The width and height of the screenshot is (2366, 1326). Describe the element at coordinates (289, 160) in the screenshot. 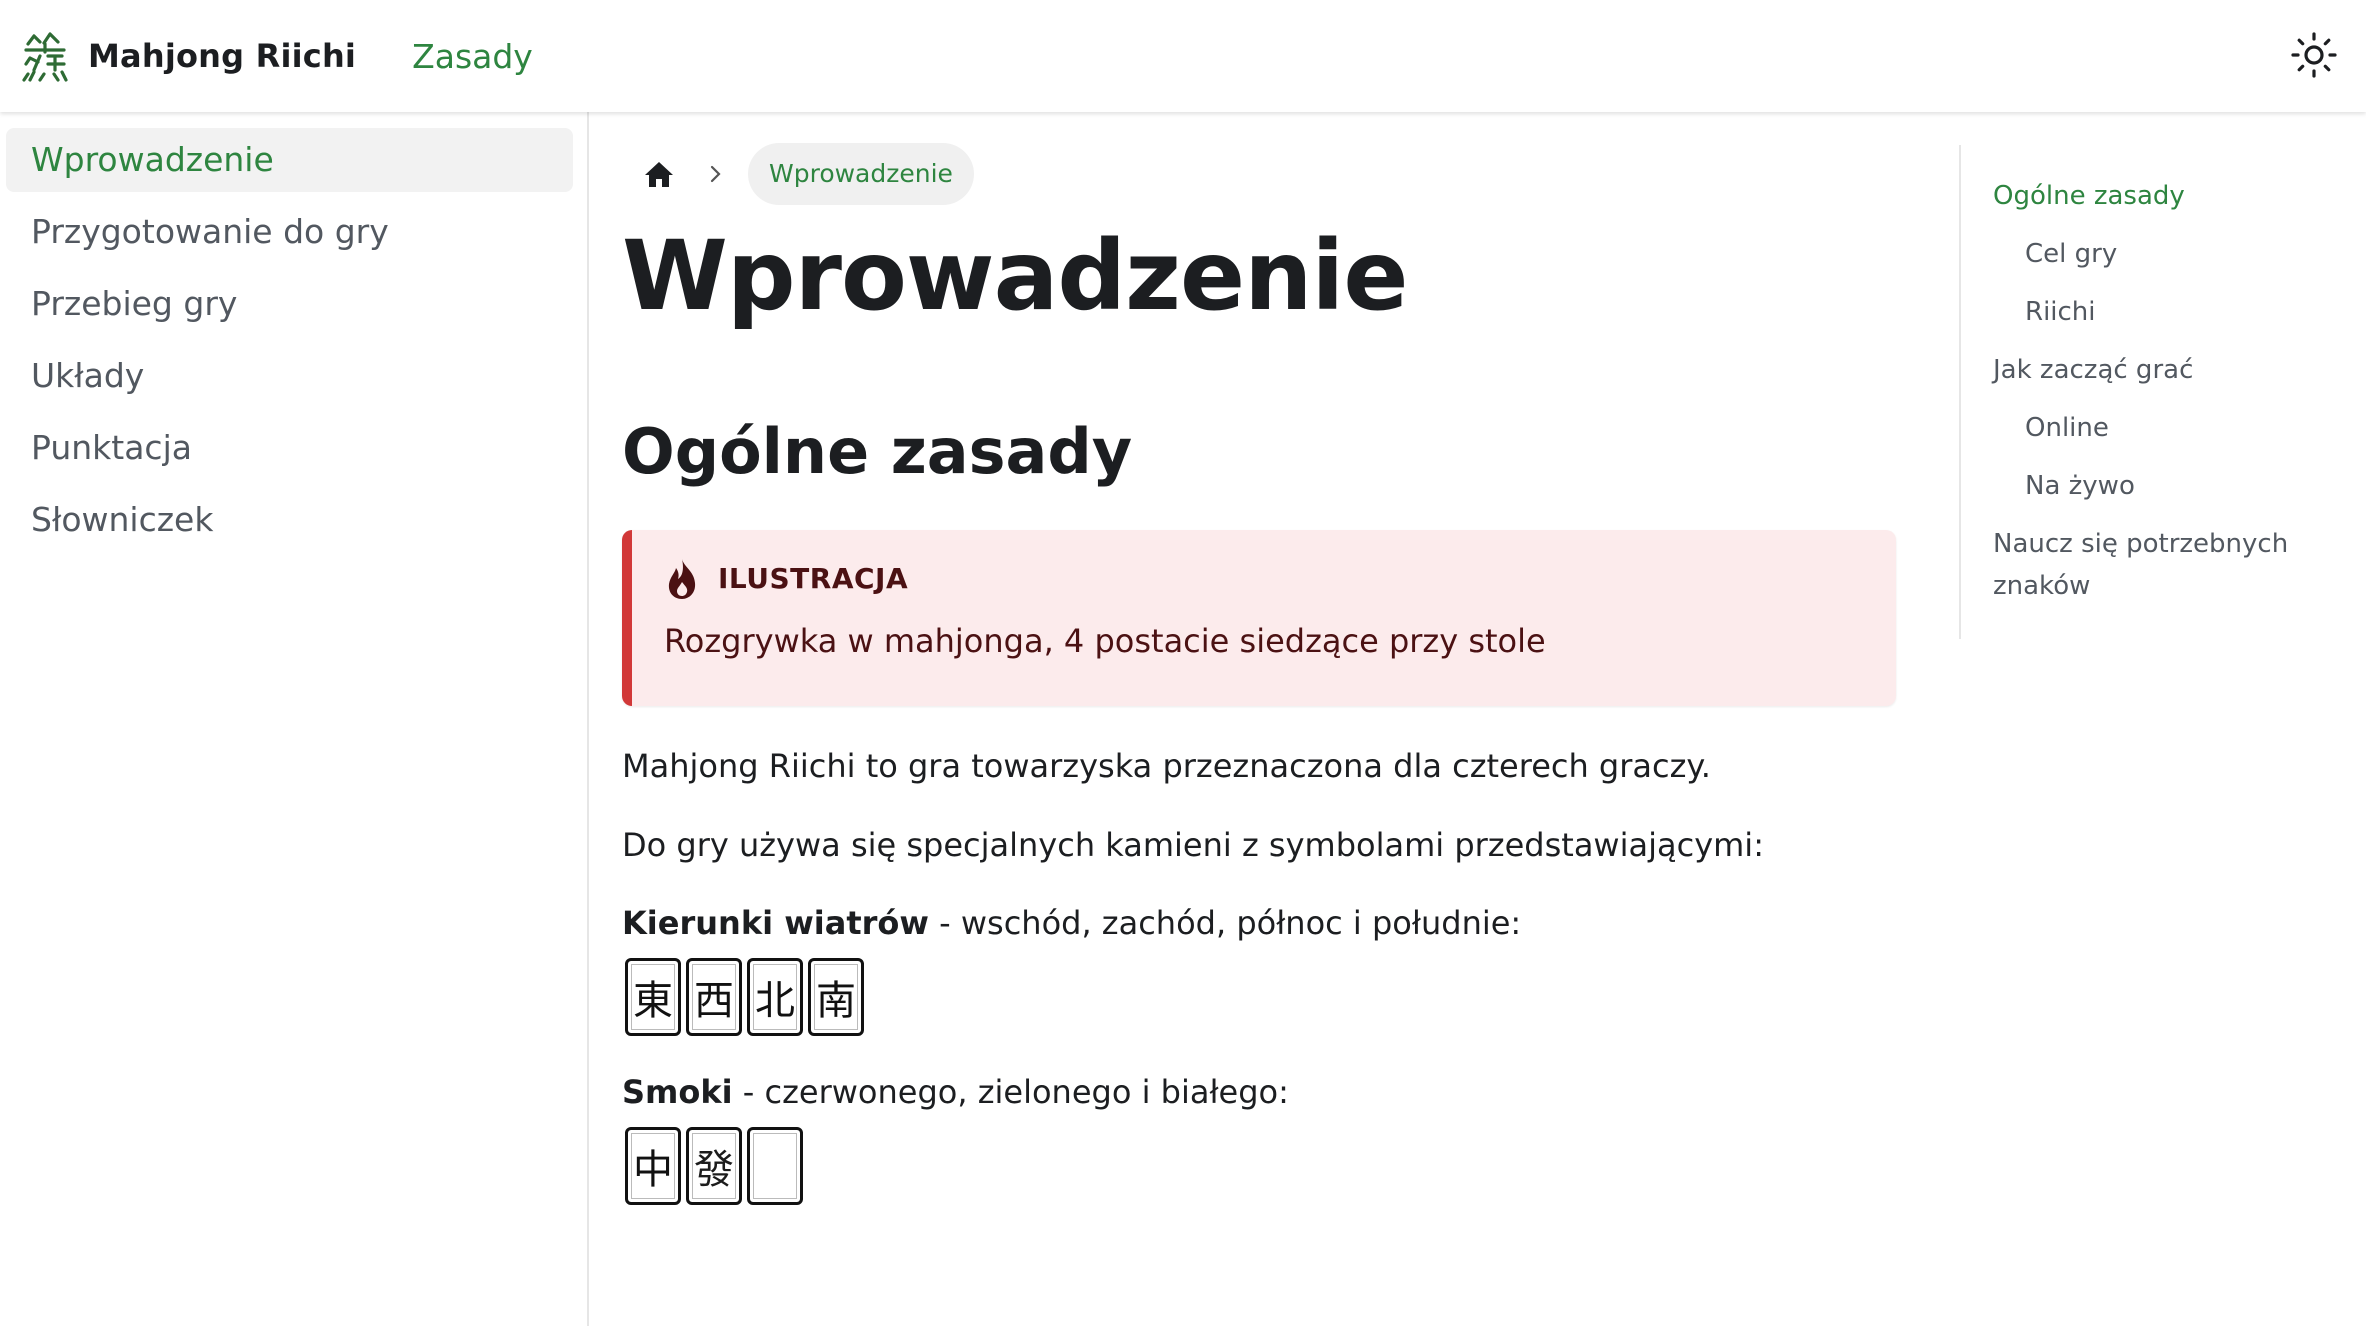

I see `sidebar-item-wprowadzenie: Wprowadzenie` at that location.